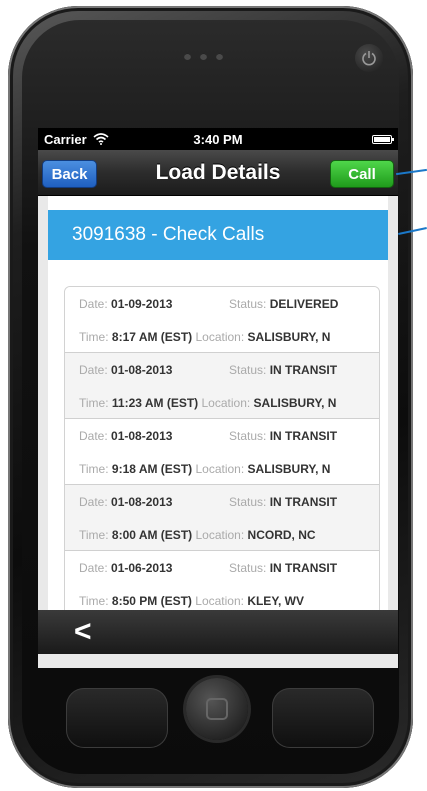  I want to click on speaker-grille, so click(203, 56).